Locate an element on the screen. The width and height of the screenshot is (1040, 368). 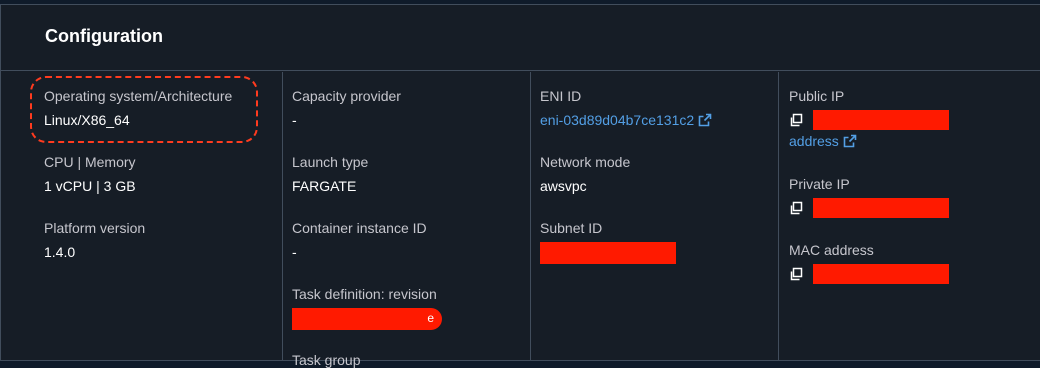
field-platform-version: Platform version 1.4.0 is located at coordinates (94, 240).